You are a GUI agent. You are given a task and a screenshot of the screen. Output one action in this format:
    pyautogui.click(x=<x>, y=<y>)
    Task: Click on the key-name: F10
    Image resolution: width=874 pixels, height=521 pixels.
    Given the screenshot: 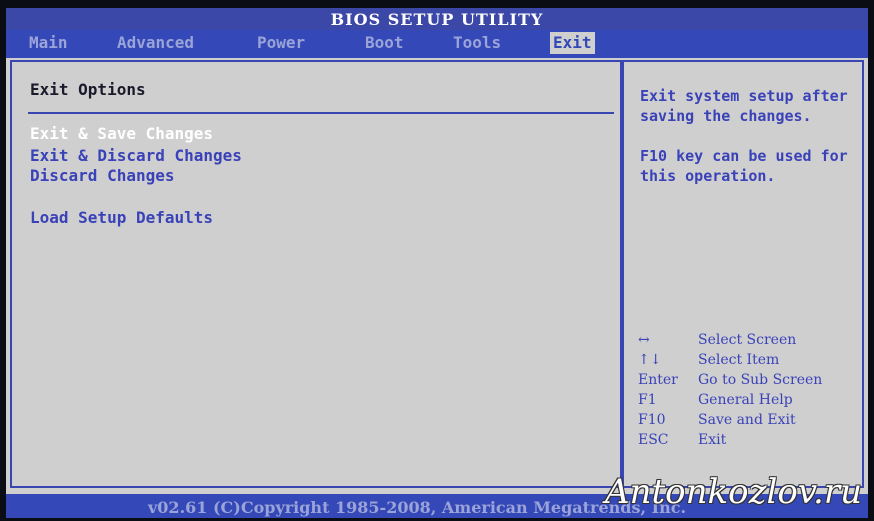 What is the action you would take?
    pyautogui.click(x=652, y=420)
    